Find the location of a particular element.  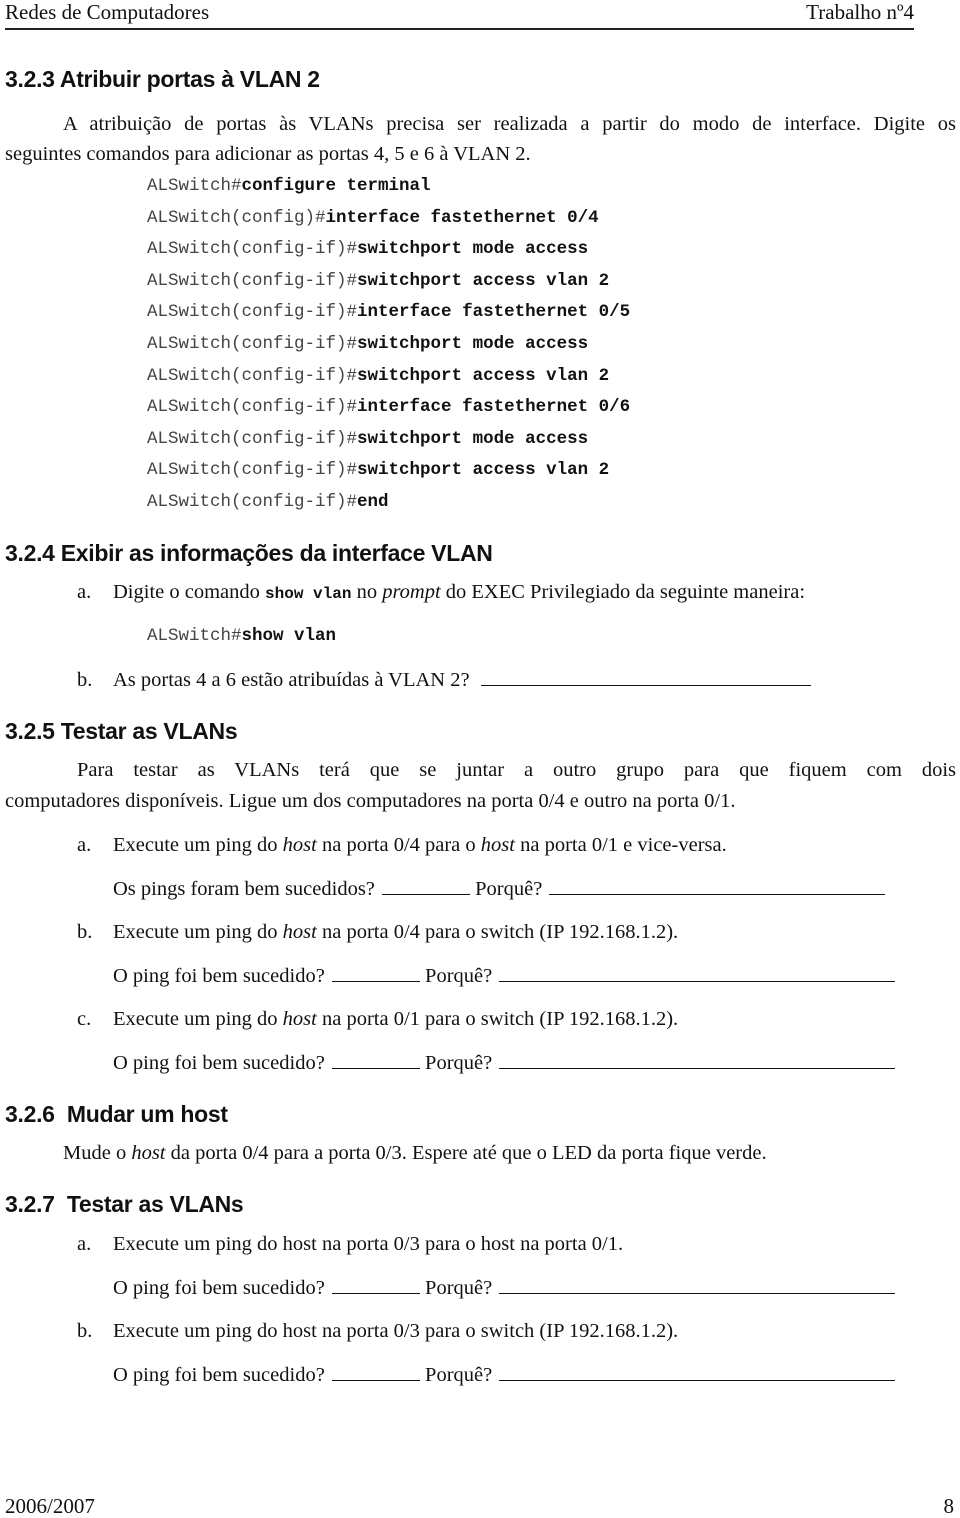

paragraph-italic: host is located at coordinates (148, 1153).